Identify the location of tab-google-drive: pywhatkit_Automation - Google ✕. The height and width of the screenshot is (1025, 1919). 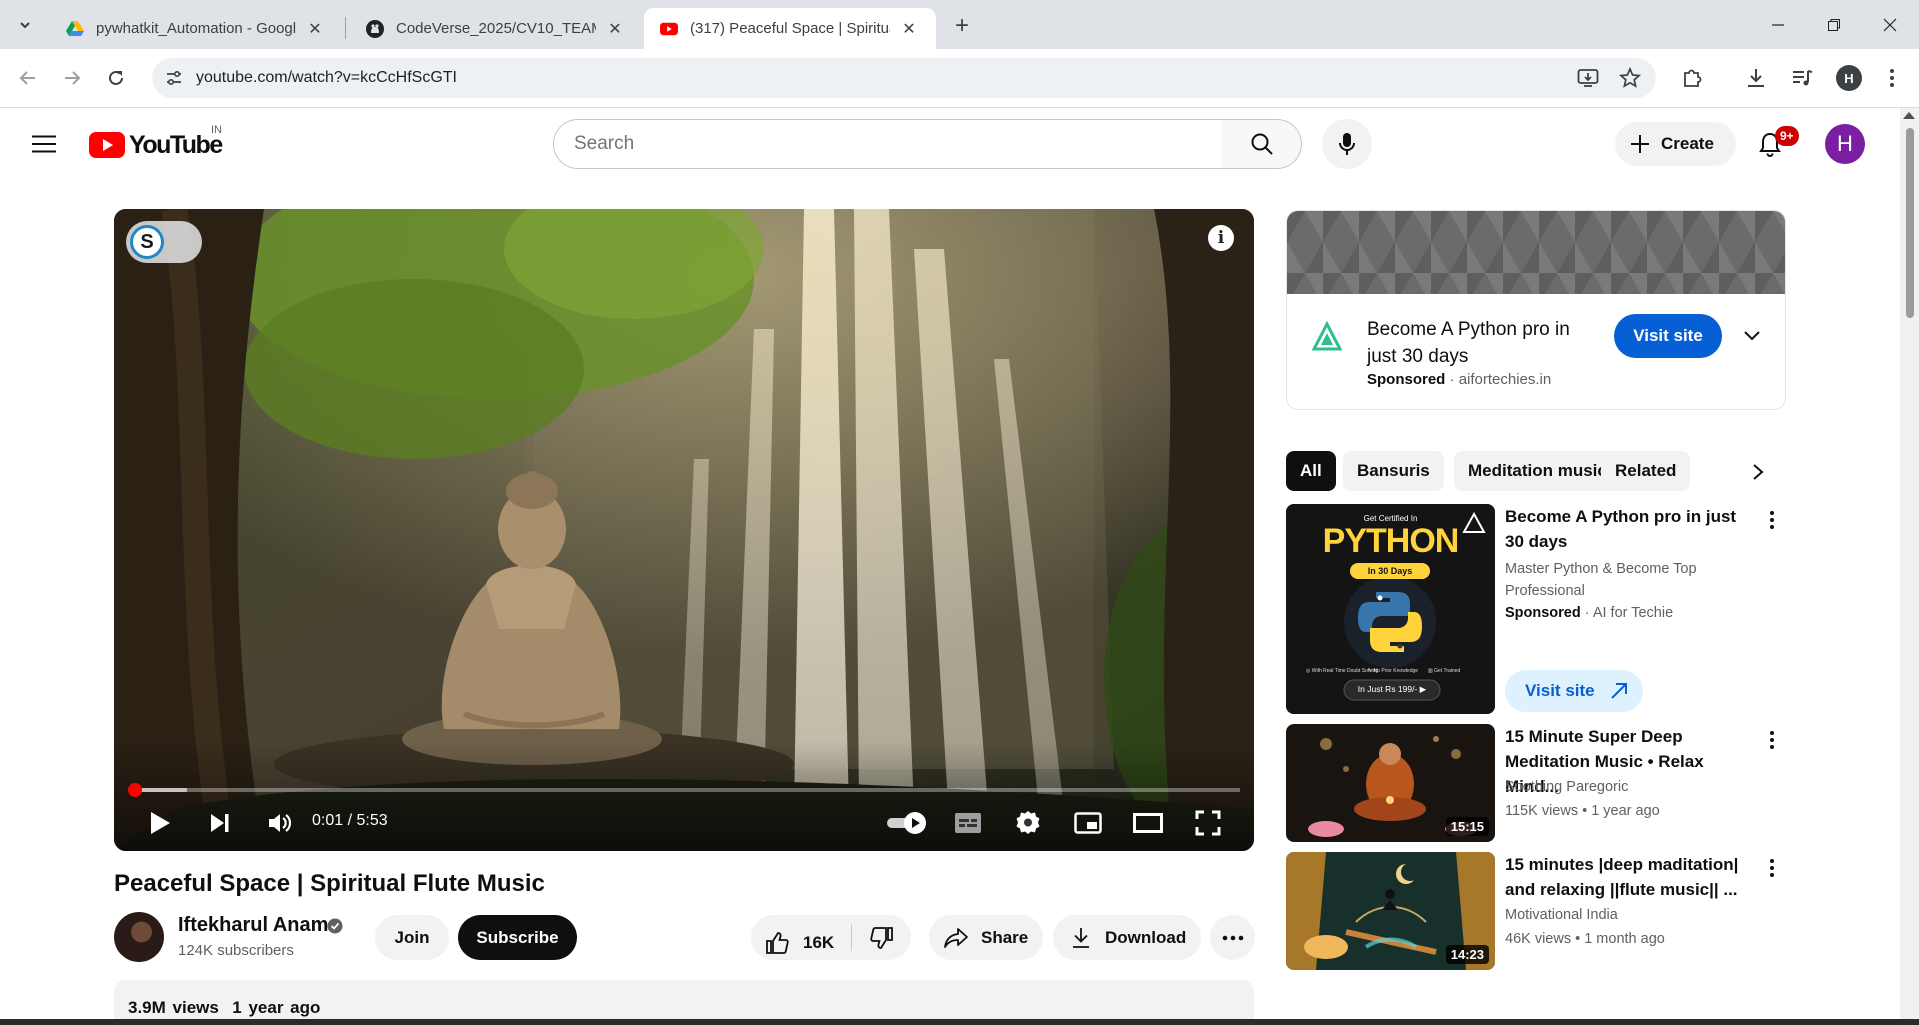
(195, 28).